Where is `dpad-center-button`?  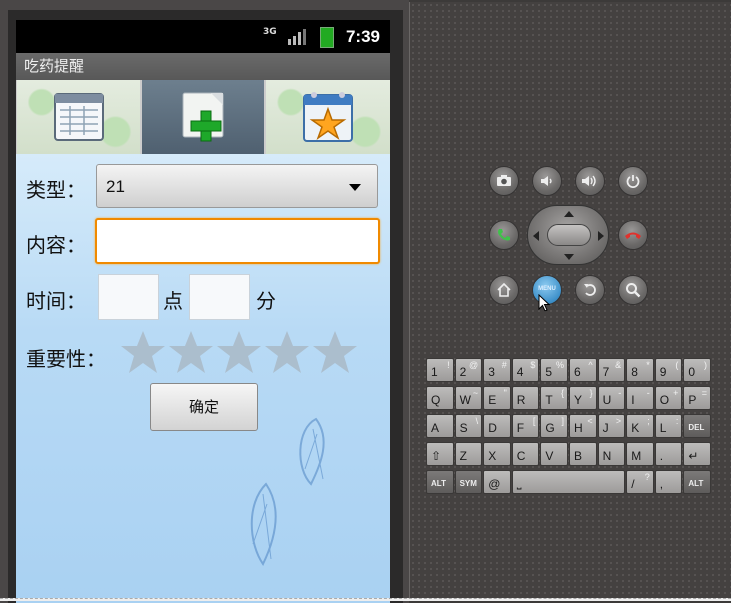
dpad-center-button is located at coordinates (569, 235).